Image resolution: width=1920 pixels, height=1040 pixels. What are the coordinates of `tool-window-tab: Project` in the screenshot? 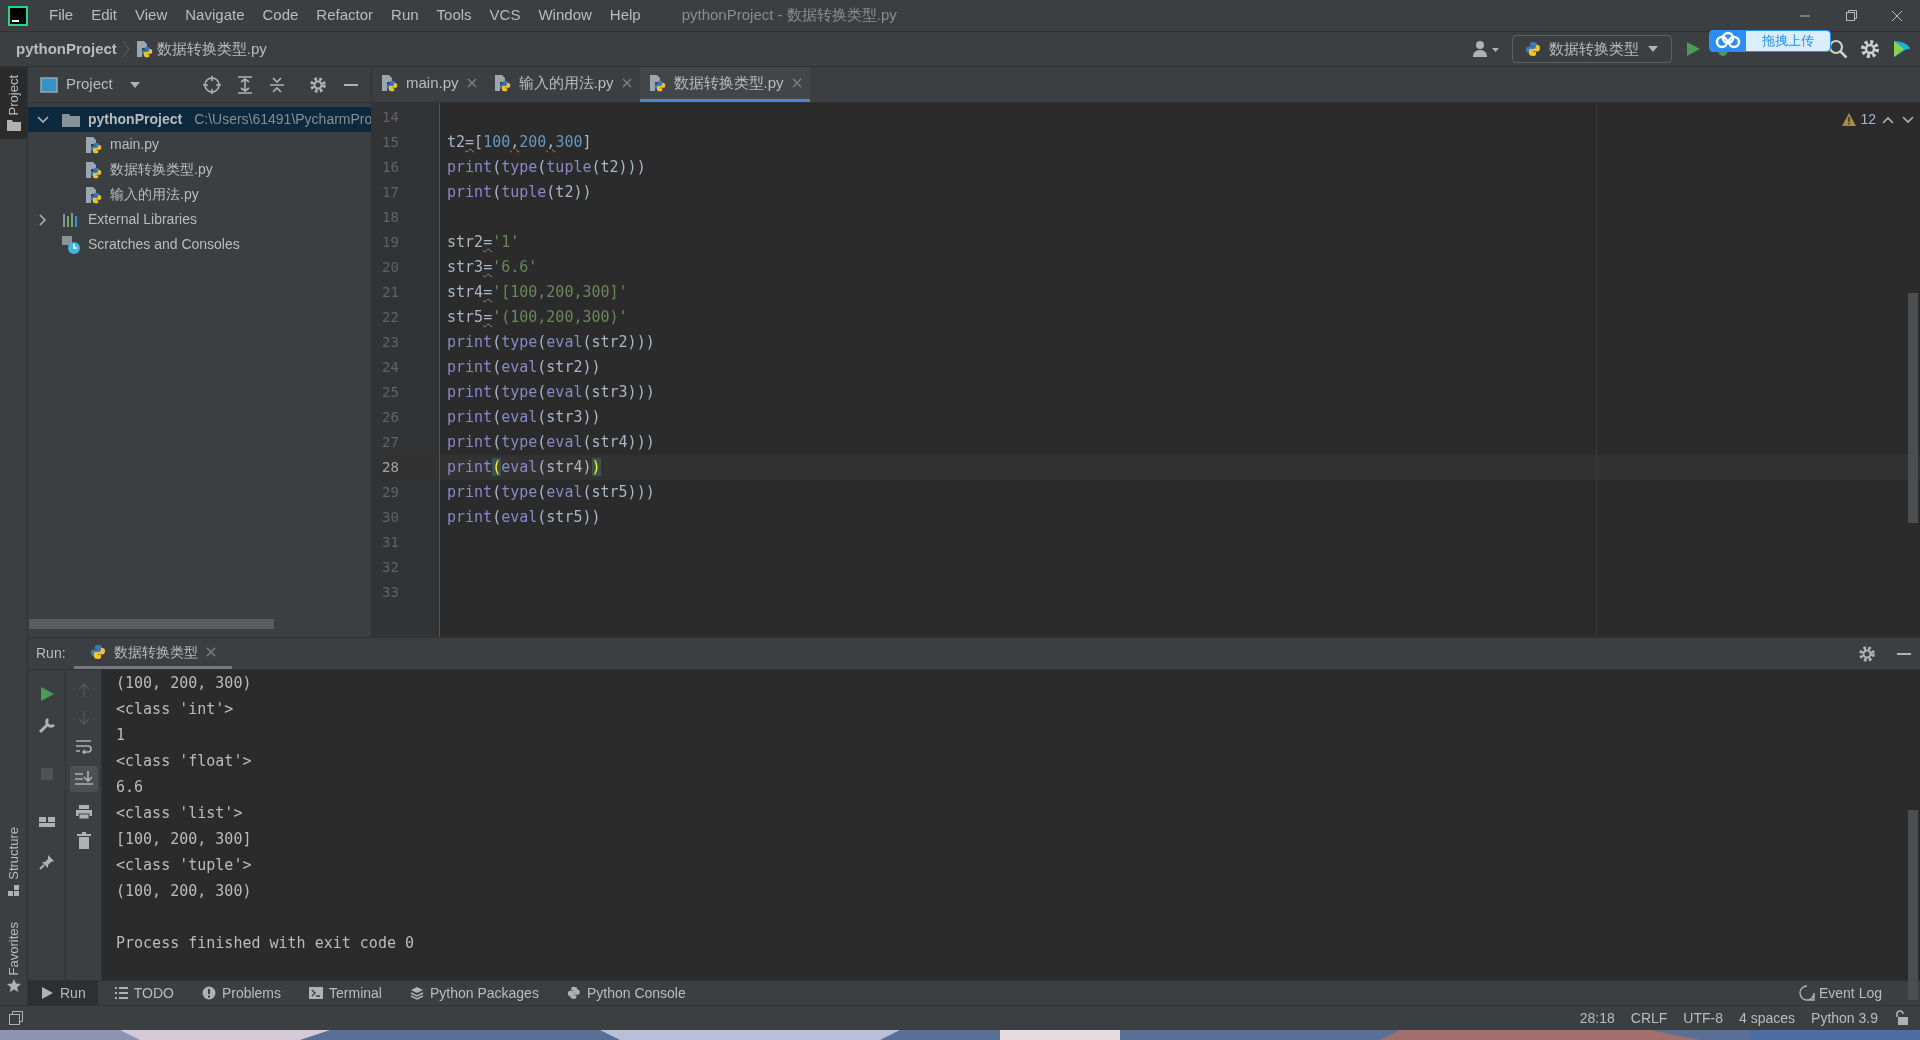 It's located at (13, 103).